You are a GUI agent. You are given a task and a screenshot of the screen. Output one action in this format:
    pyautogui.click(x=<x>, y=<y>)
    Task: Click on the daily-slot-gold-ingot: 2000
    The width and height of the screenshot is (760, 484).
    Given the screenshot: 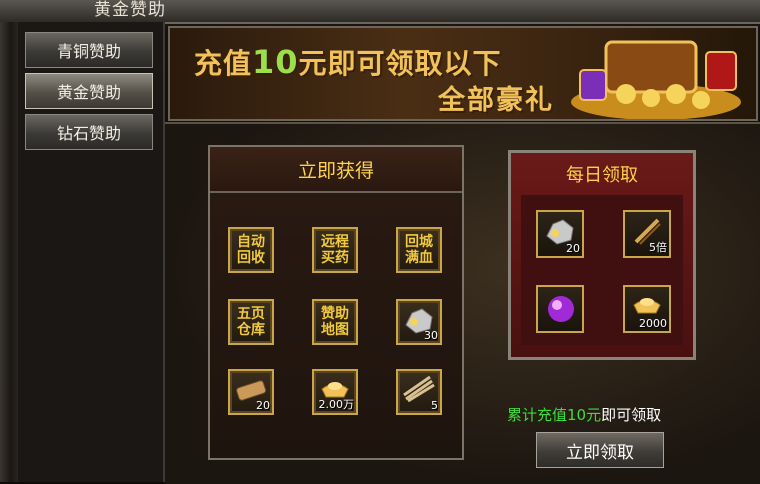 What is the action you would take?
    pyautogui.click(x=647, y=309)
    